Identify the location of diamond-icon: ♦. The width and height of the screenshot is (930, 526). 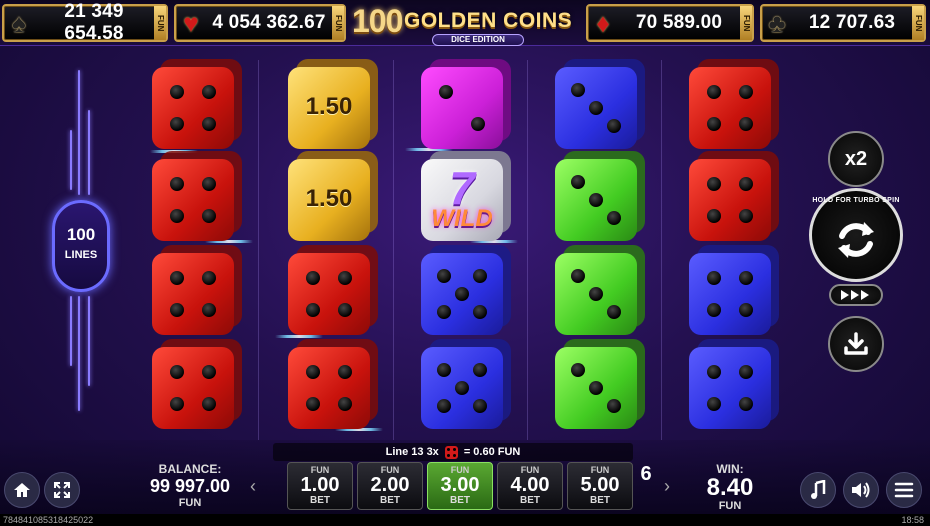
(603, 23).